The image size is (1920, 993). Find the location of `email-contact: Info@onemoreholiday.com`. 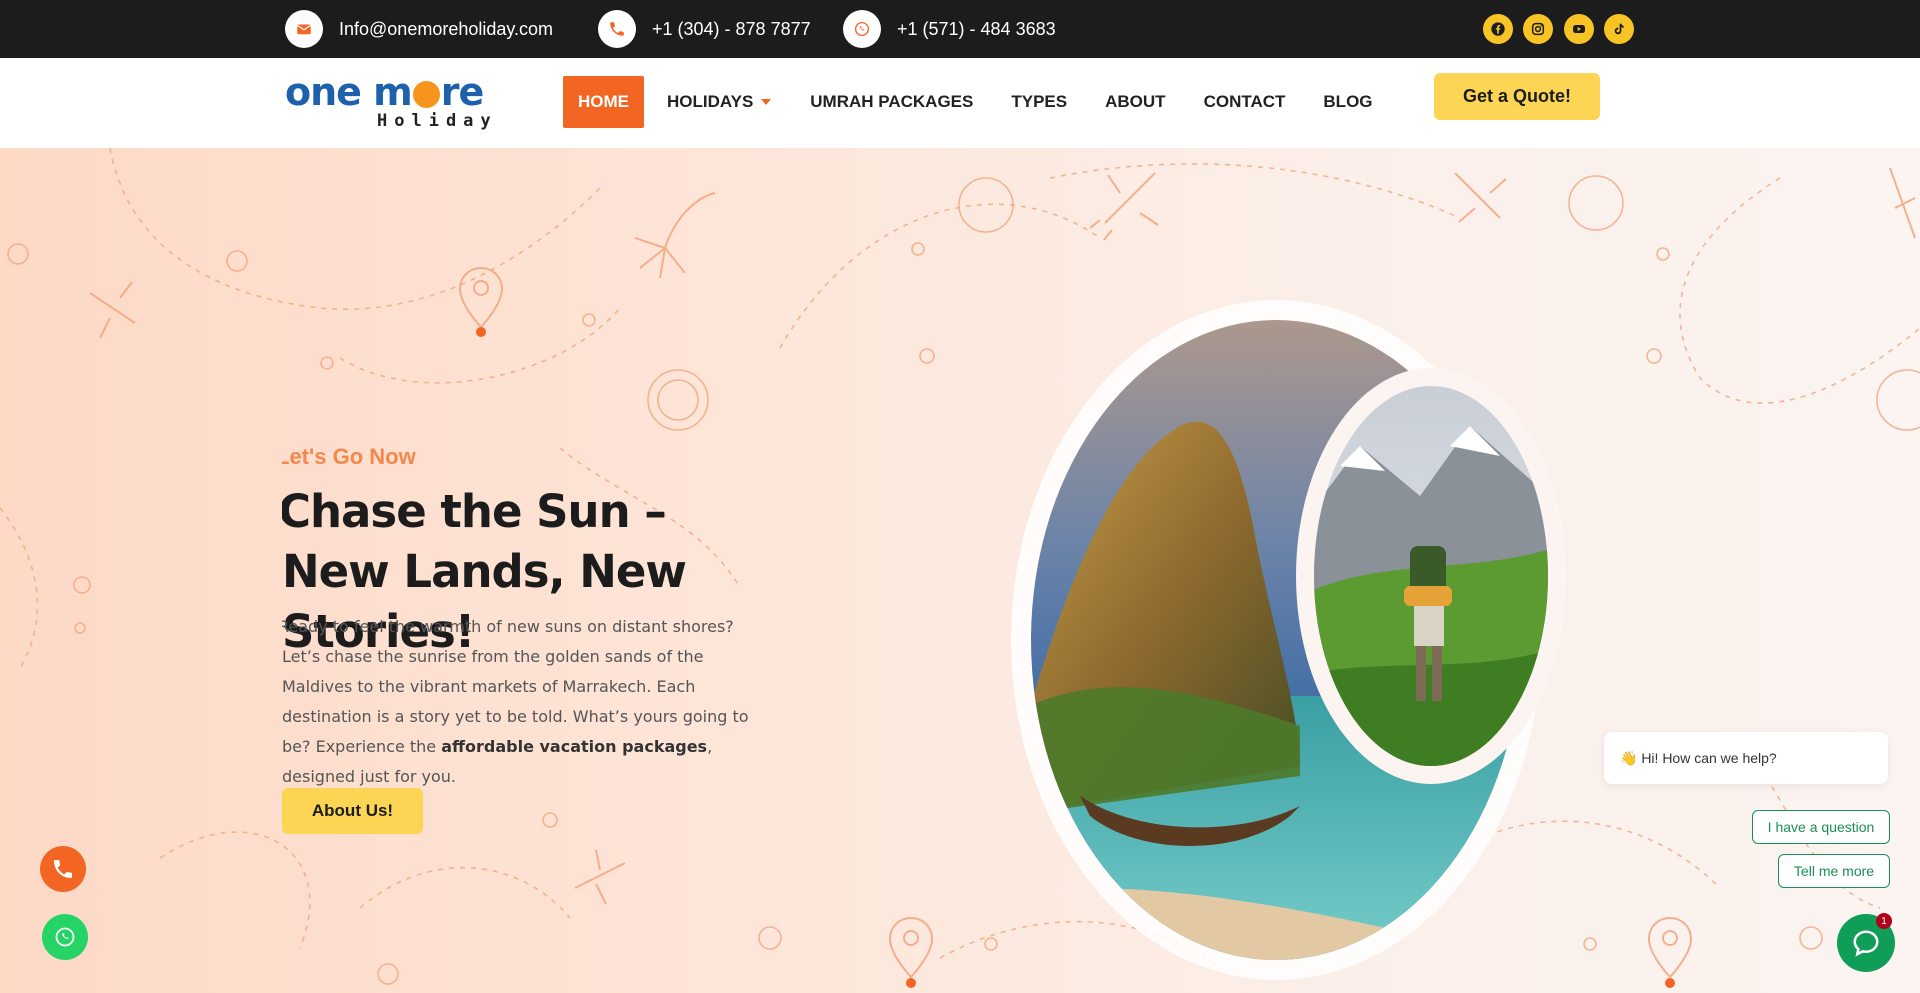

email-contact: Info@onemoreholiday.com is located at coordinates (419, 29).